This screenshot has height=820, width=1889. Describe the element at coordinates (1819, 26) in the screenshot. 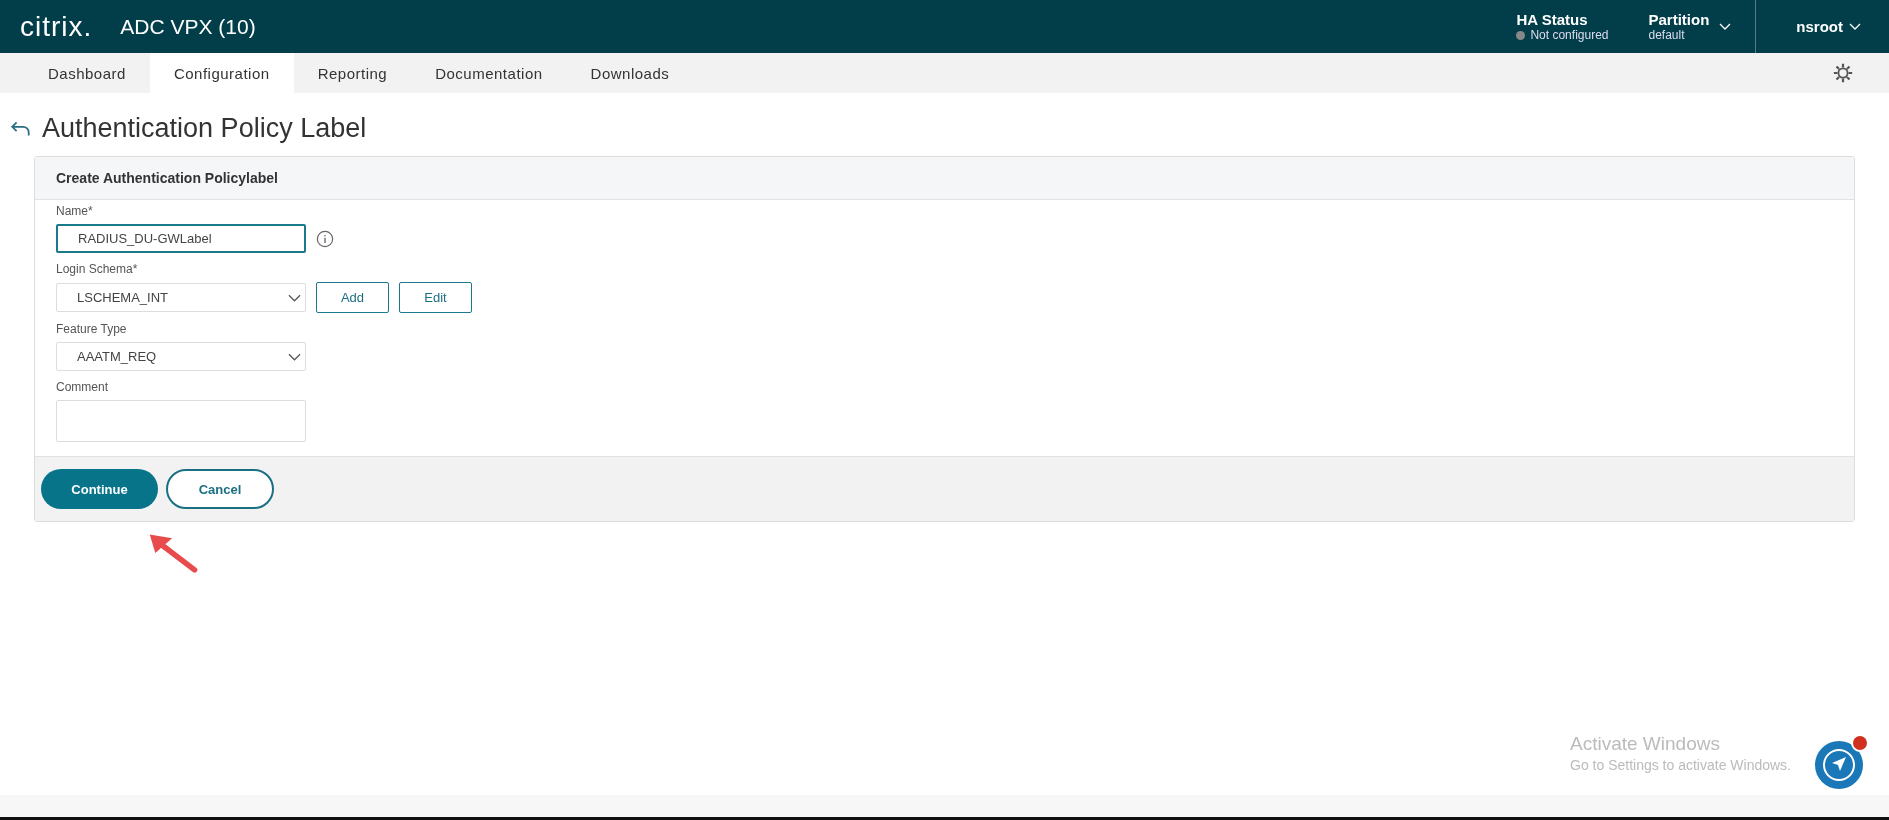

I see `user-menu: nsroot` at that location.